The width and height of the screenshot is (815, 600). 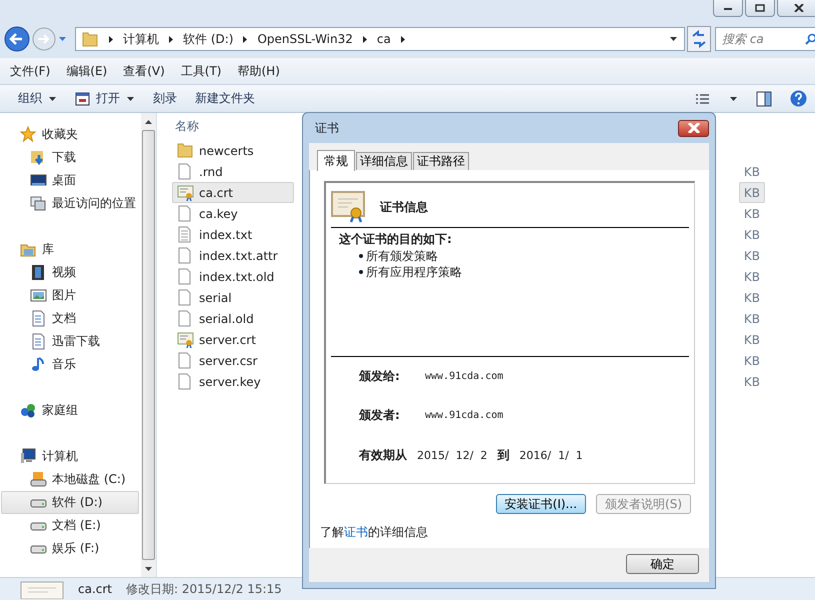 What do you see at coordinates (38, 318) in the screenshot?
I see `document-icon` at bounding box center [38, 318].